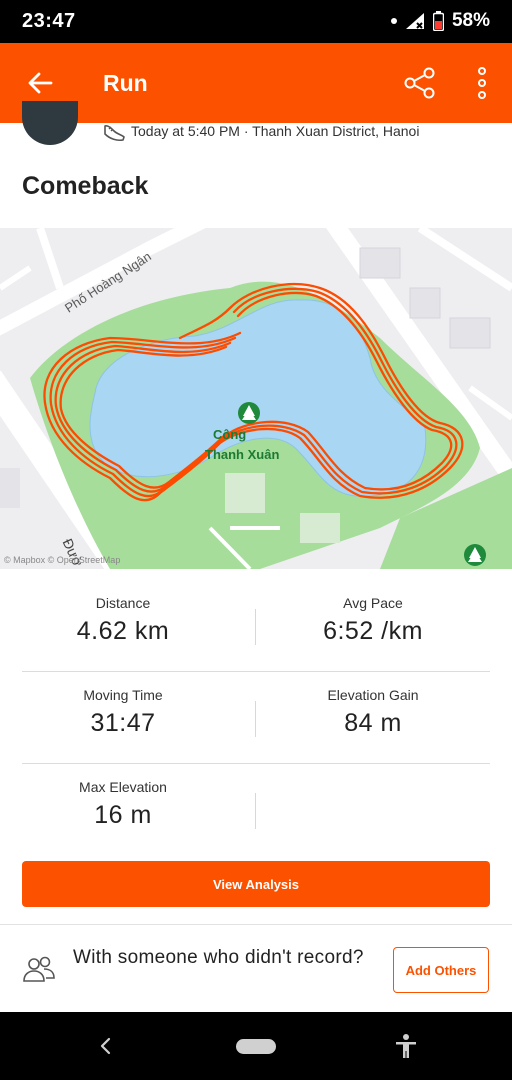 The image size is (512, 1080). I want to click on with-someone-prompt: With someone who didn't record?, so click(218, 957).